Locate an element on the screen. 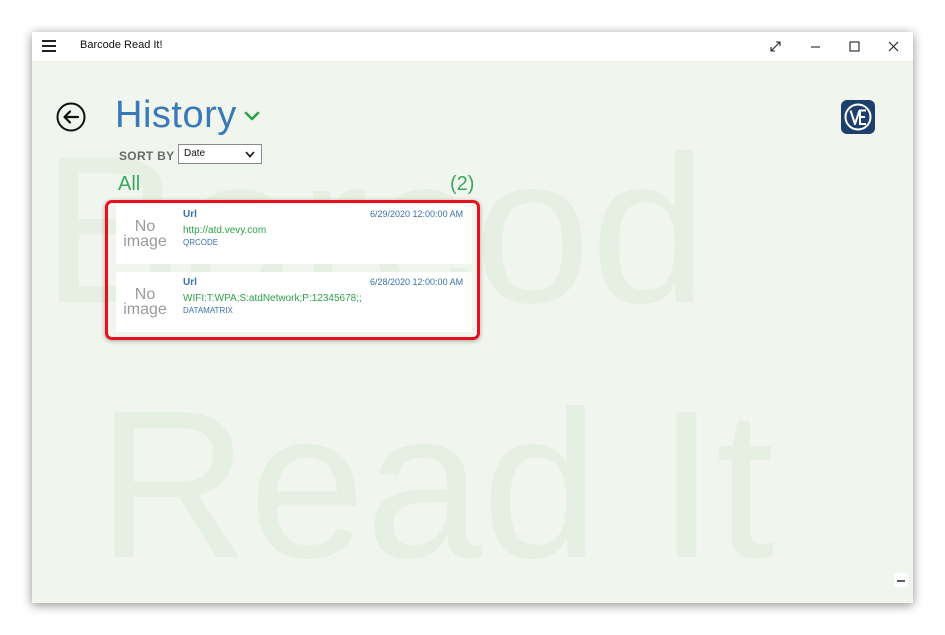 This screenshot has width=945, height=635. close-button is located at coordinates (893, 46).